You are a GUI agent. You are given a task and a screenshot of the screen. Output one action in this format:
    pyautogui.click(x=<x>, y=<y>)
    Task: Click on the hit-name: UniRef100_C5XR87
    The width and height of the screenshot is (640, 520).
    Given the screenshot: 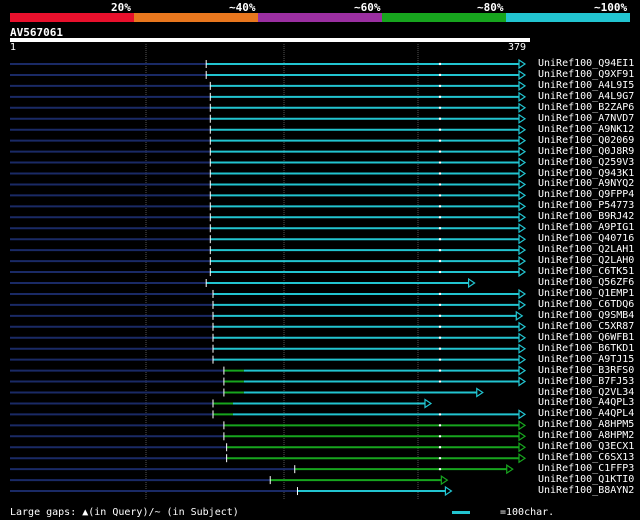 What is the action you would take?
    pyautogui.click(x=586, y=326)
    